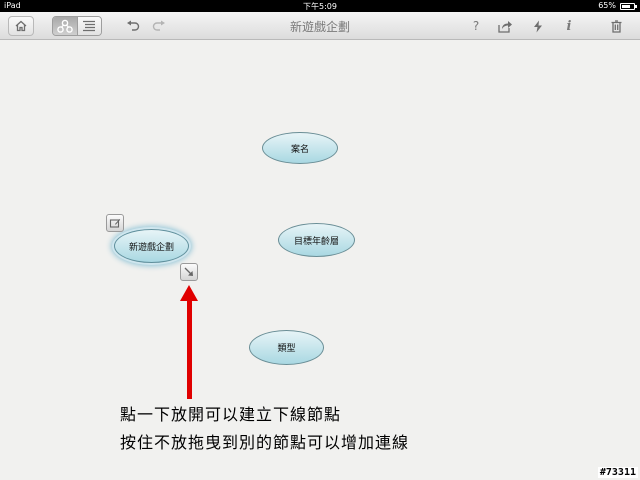 The width and height of the screenshot is (640, 480). I want to click on share-button, so click(505, 26).